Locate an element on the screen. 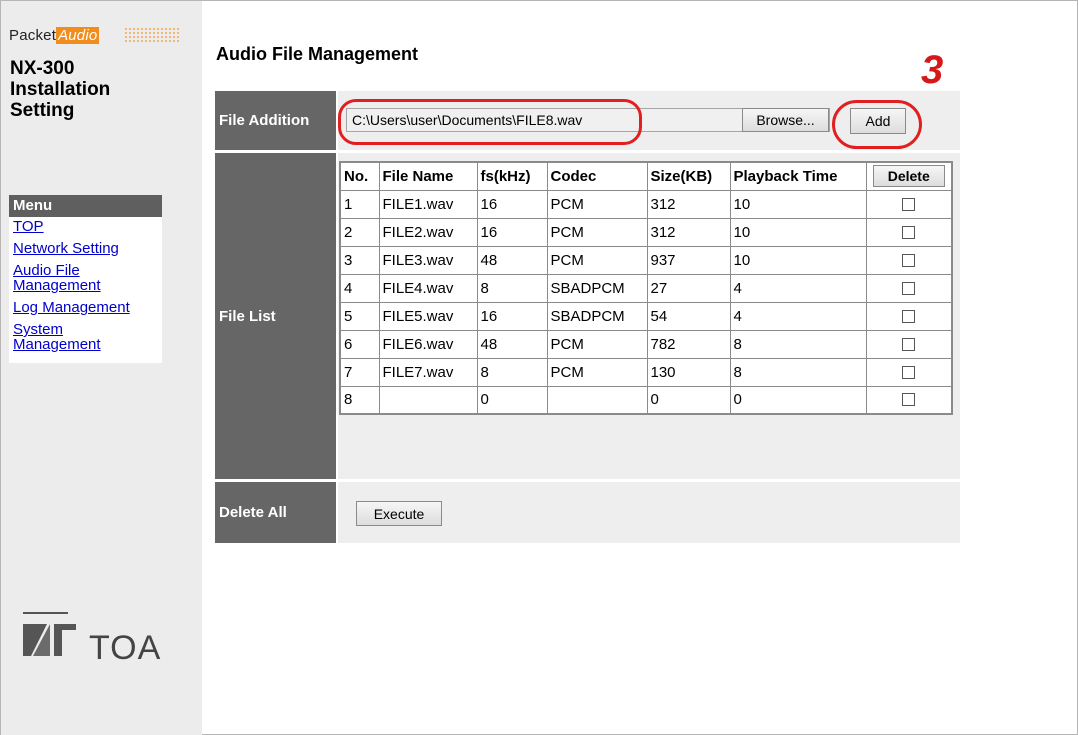  cell-size: 54 is located at coordinates (688, 316).